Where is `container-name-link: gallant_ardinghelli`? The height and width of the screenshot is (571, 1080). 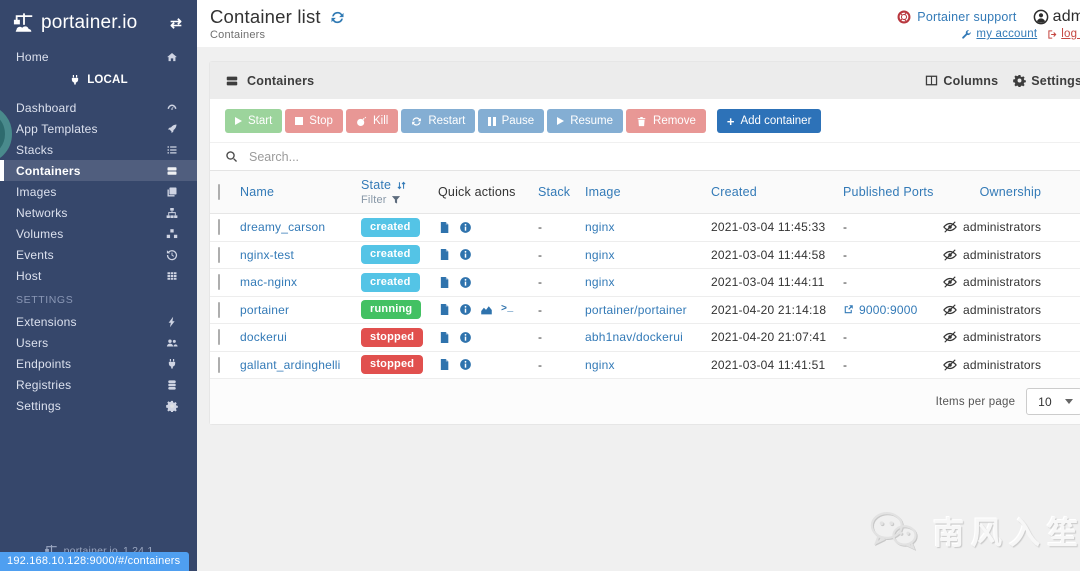
container-name-link: gallant_ardinghelli is located at coordinates (290, 365).